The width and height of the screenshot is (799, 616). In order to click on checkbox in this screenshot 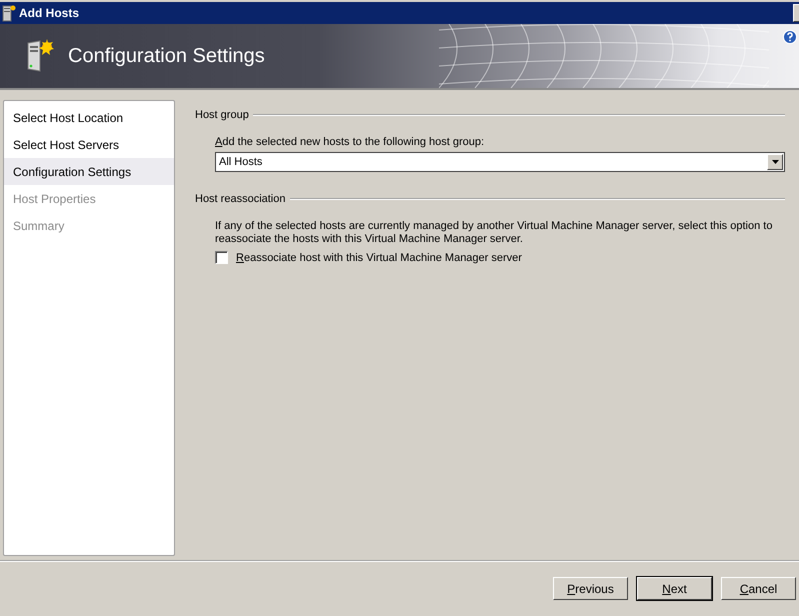, I will do `click(221, 257)`.